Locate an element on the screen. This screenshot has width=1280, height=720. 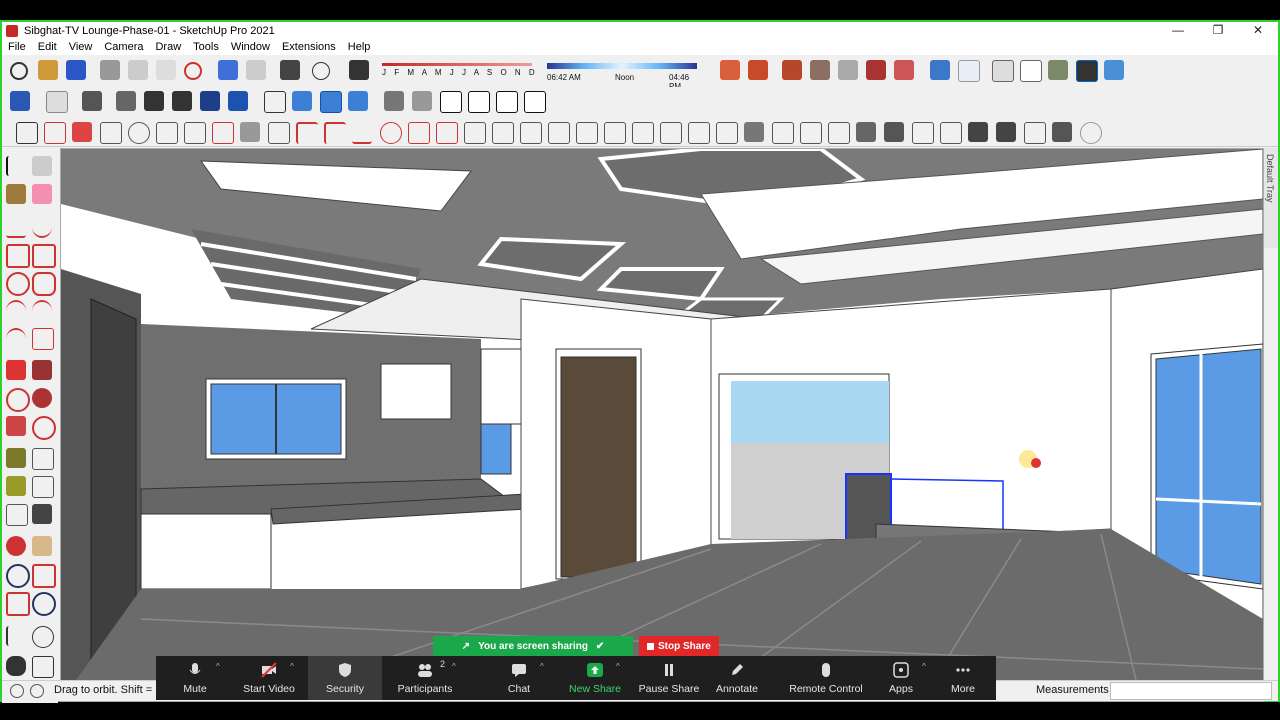
mute-button: ^ Mute is located at coordinates (195, 678).